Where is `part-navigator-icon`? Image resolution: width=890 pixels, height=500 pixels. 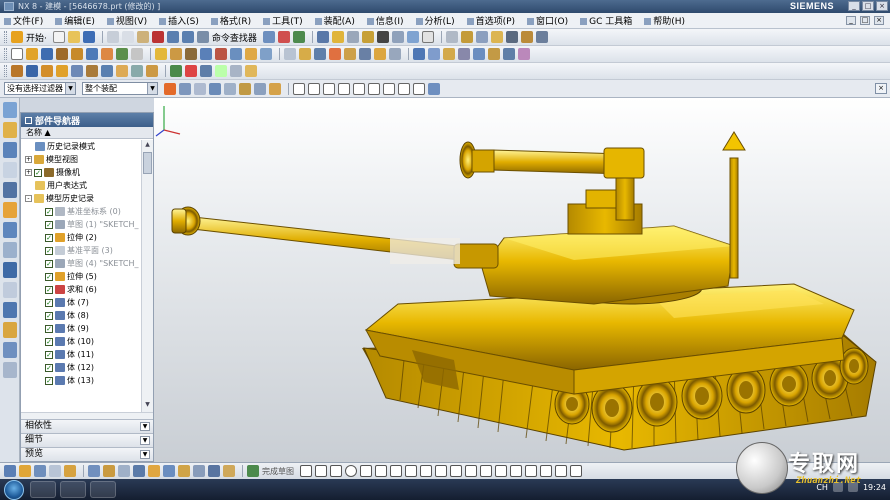 part-navigator-icon is located at coordinates (10, 150).